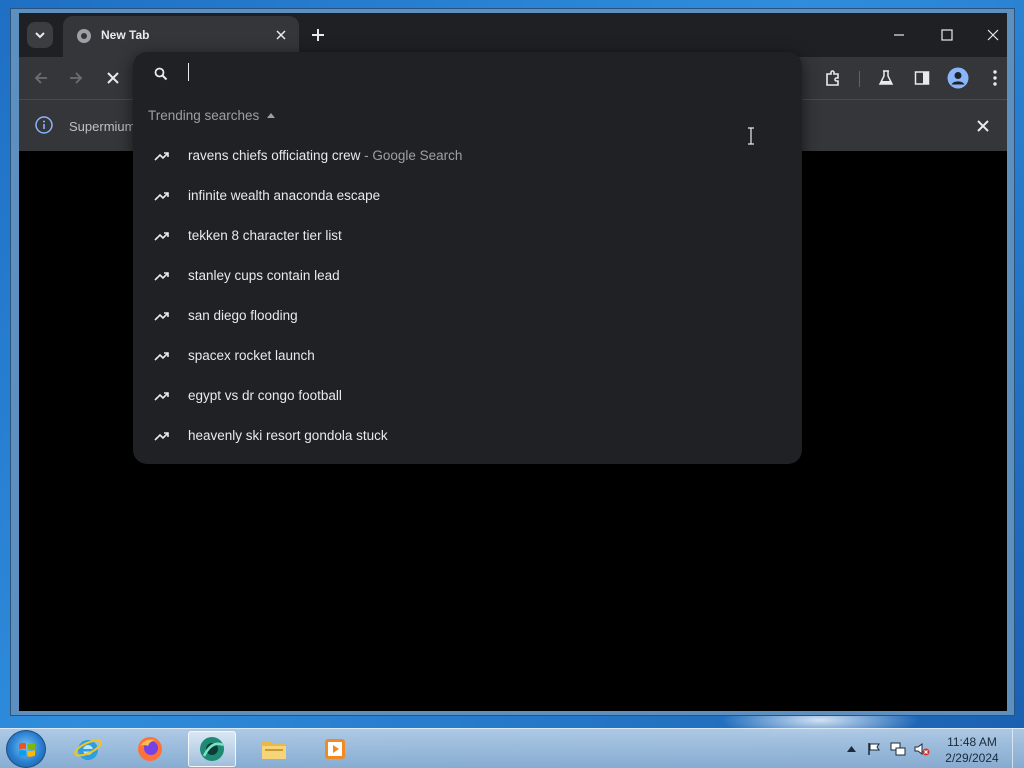 Image resolution: width=1024 pixels, height=768 pixels. What do you see at coordinates (467, 396) in the screenshot?
I see `suggestion-item: egypt vs dr congo football` at bounding box center [467, 396].